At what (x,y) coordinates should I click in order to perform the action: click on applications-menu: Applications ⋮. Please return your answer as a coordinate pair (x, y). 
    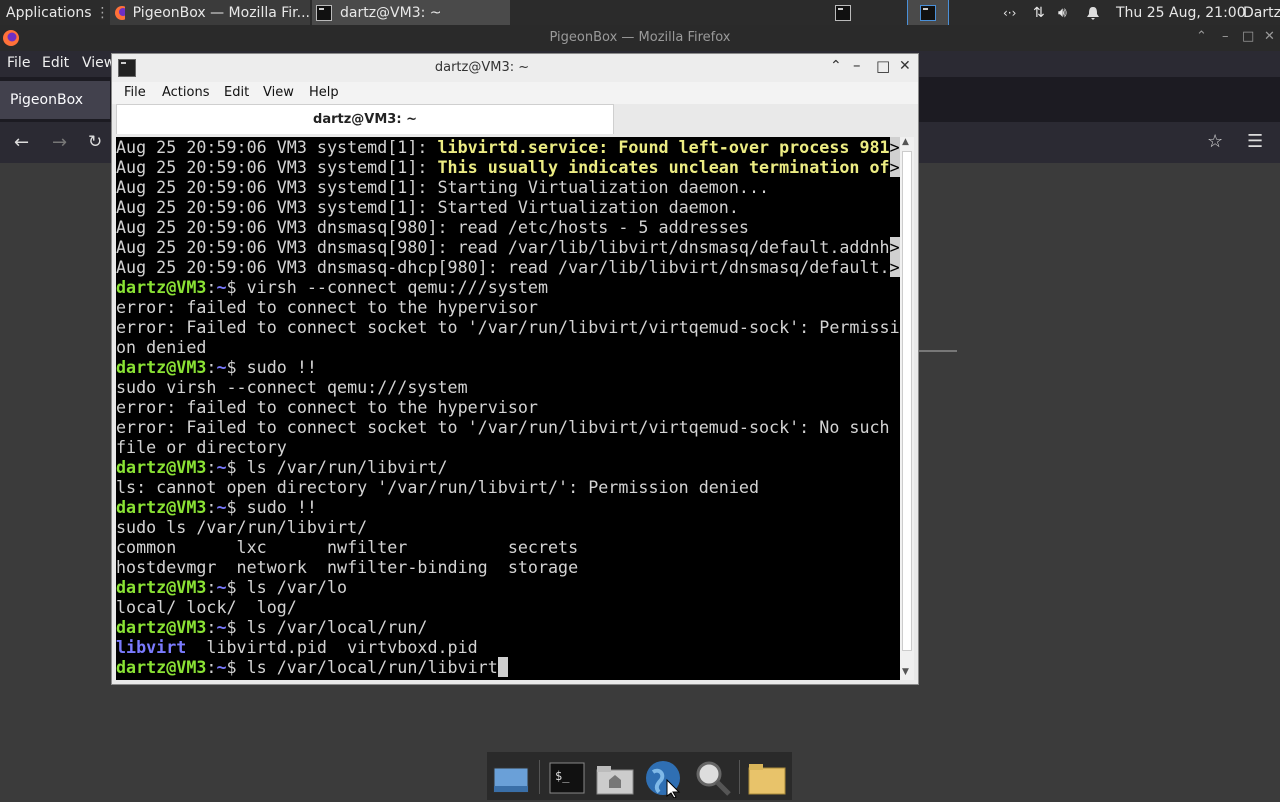
    Looking at the image, I should click on (55, 12).